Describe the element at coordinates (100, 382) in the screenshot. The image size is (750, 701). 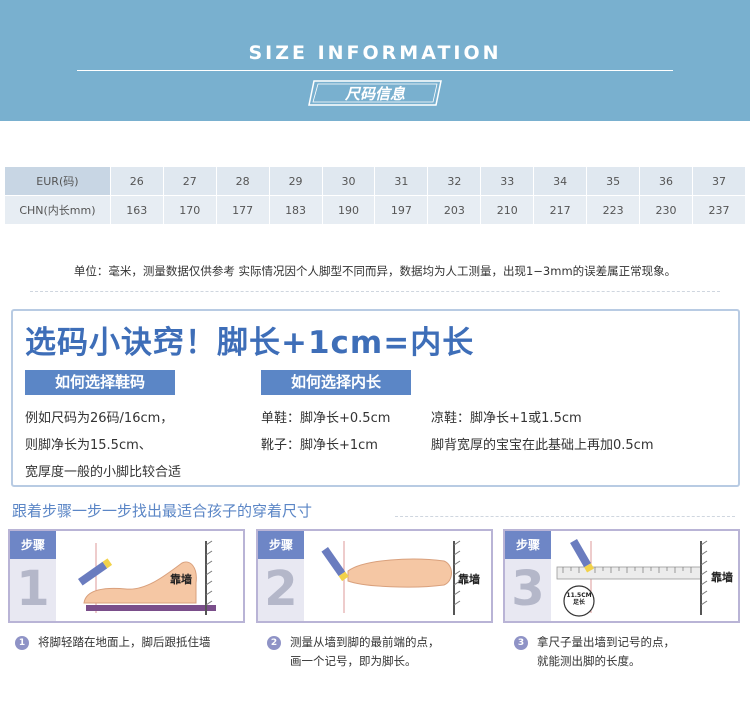
I see `pill-choose-size: 如何选择鞋码` at that location.